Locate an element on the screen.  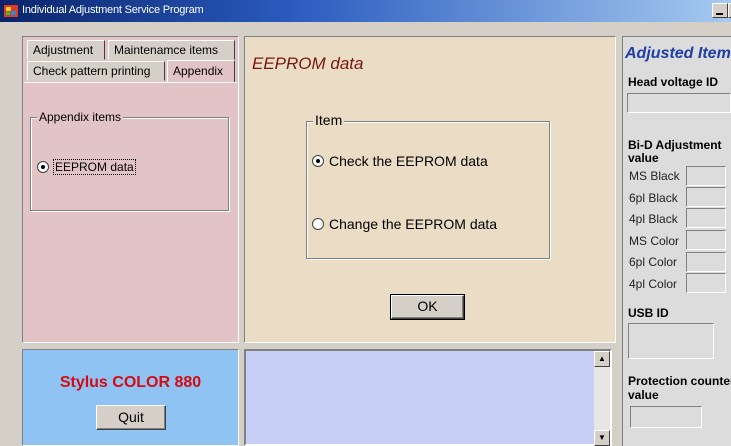
tab-maintenance-items: Maintenamce items is located at coordinates (171, 50).